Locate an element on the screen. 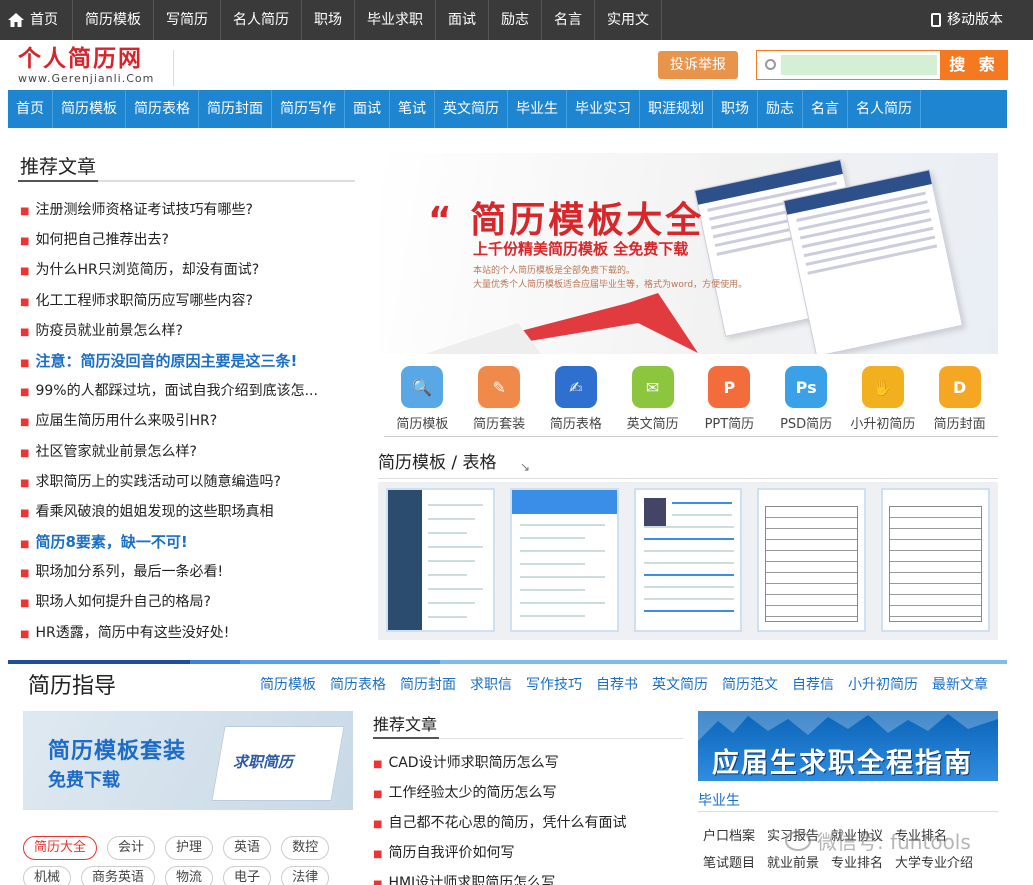  tag-button: 物流 is located at coordinates (189, 875).